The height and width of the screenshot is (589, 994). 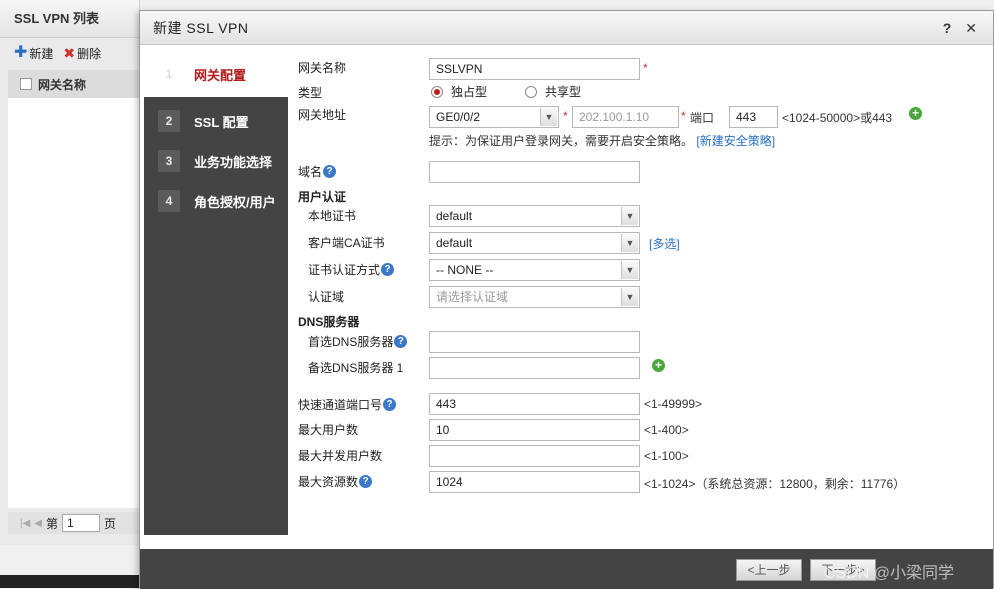 I want to click on radio-exclusive, so click(x=437, y=91).